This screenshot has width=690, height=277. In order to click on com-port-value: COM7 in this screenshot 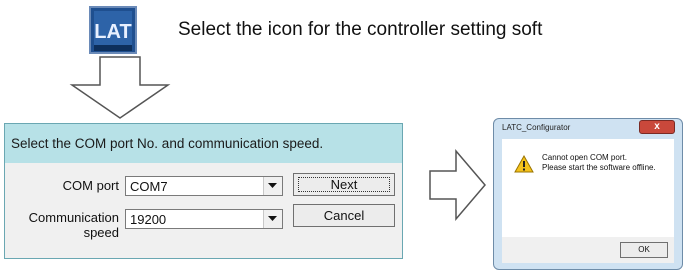, I will do `click(149, 186)`.